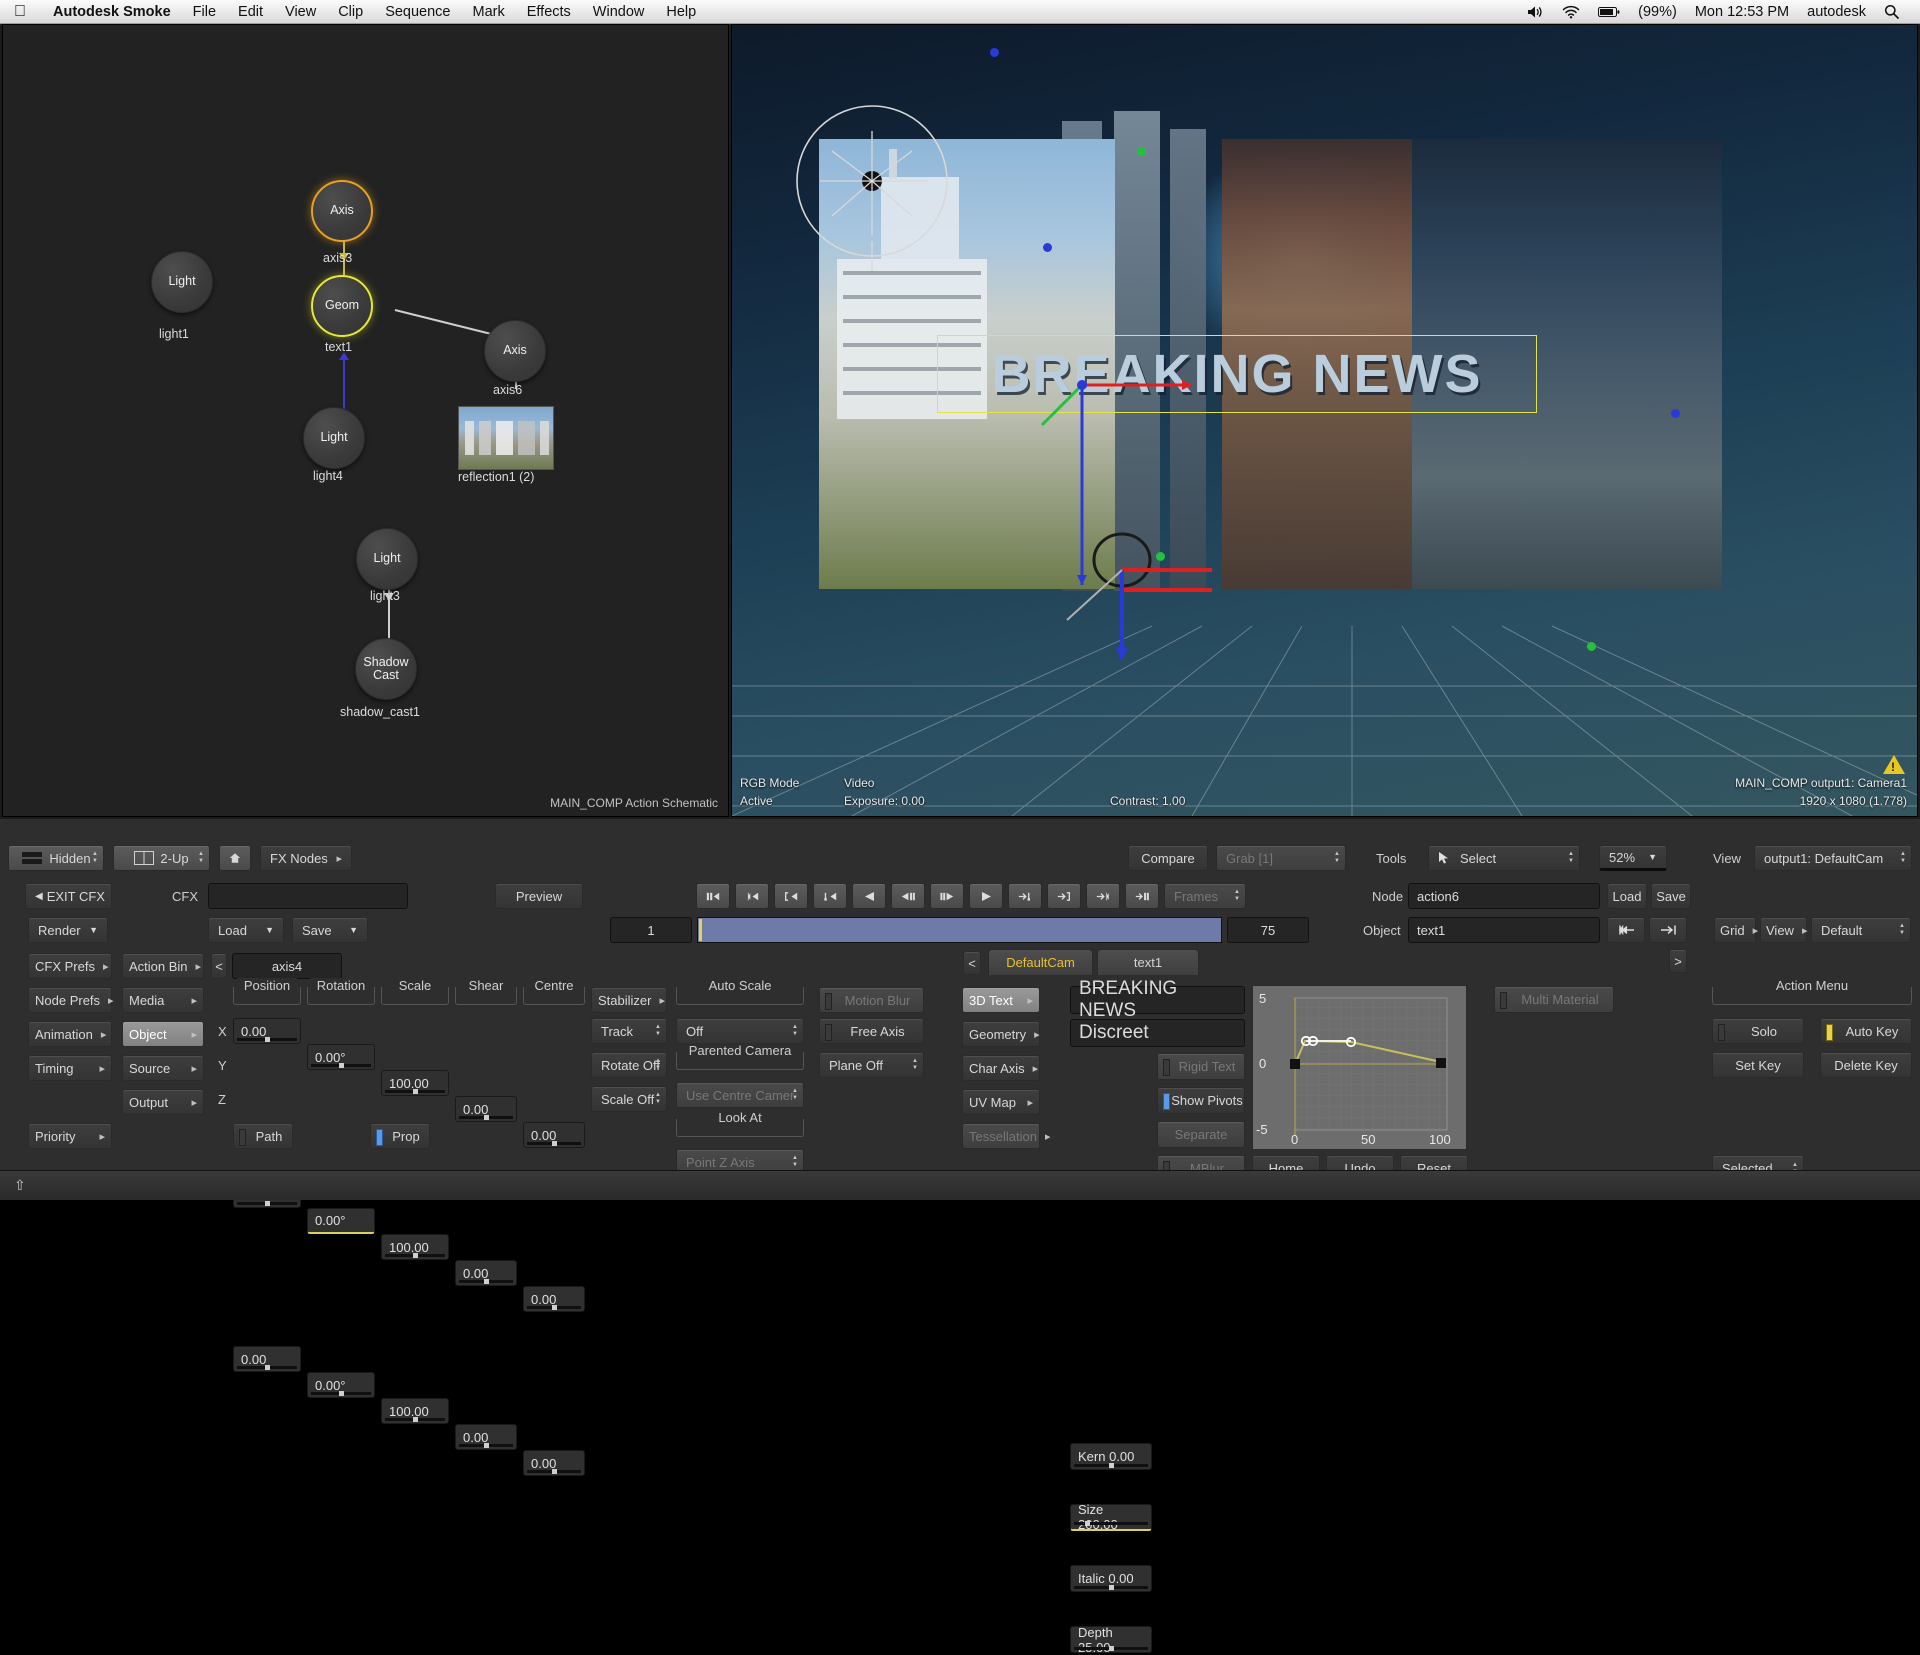 The width and height of the screenshot is (1920, 1655). What do you see at coordinates (1554, 999) in the screenshot?
I see `multi-material-toggle: Multi Material` at bounding box center [1554, 999].